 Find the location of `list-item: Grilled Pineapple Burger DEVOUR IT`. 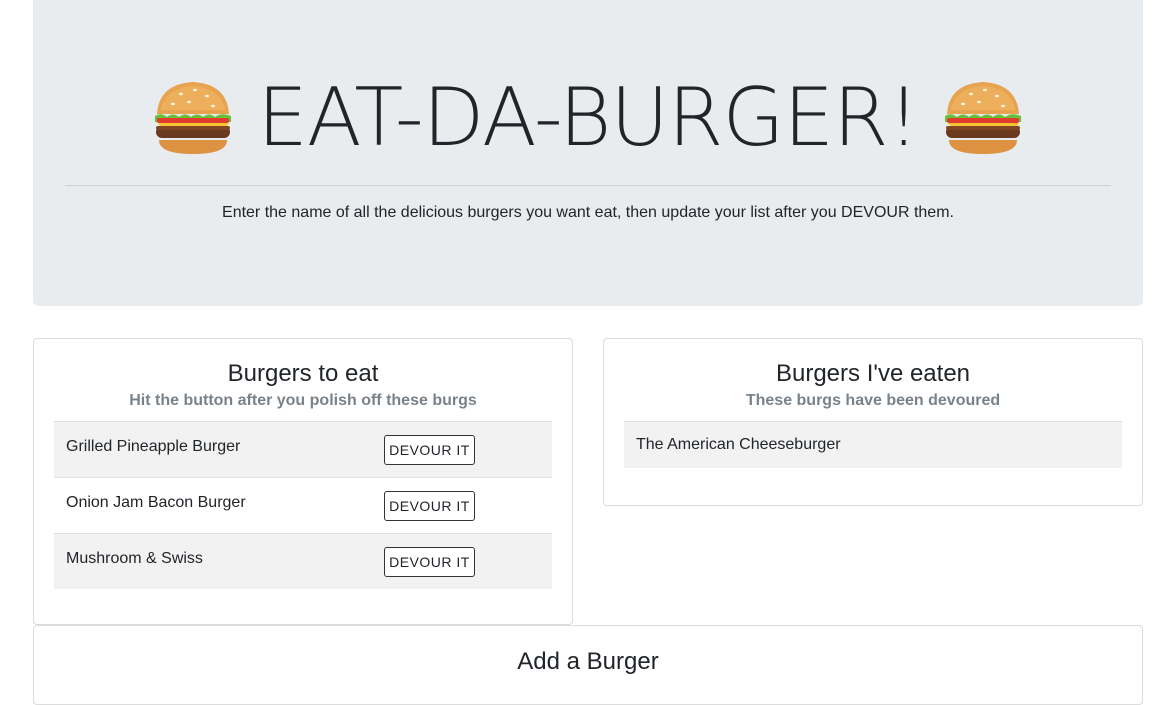

list-item: Grilled Pineapple Burger DEVOUR IT is located at coordinates (303, 449).